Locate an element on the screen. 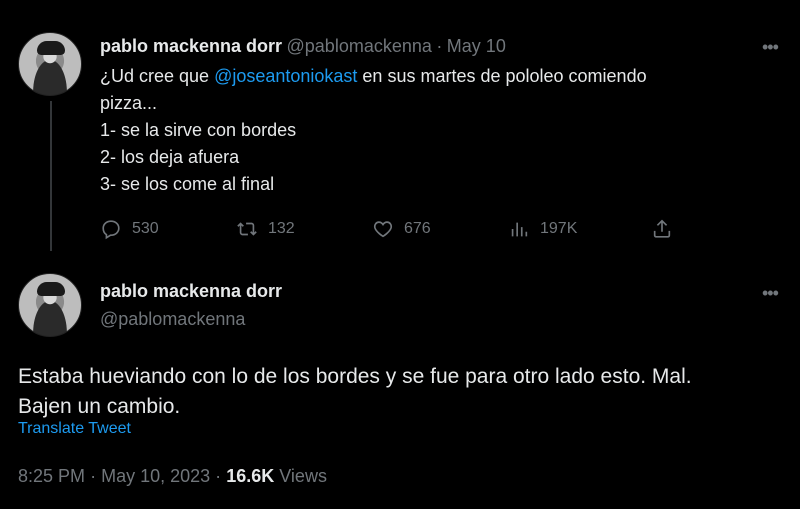 The height and width of the screenshot is (509, 800). tweet-full-date: May 10, 2023 is located at coordinates (155, 476).